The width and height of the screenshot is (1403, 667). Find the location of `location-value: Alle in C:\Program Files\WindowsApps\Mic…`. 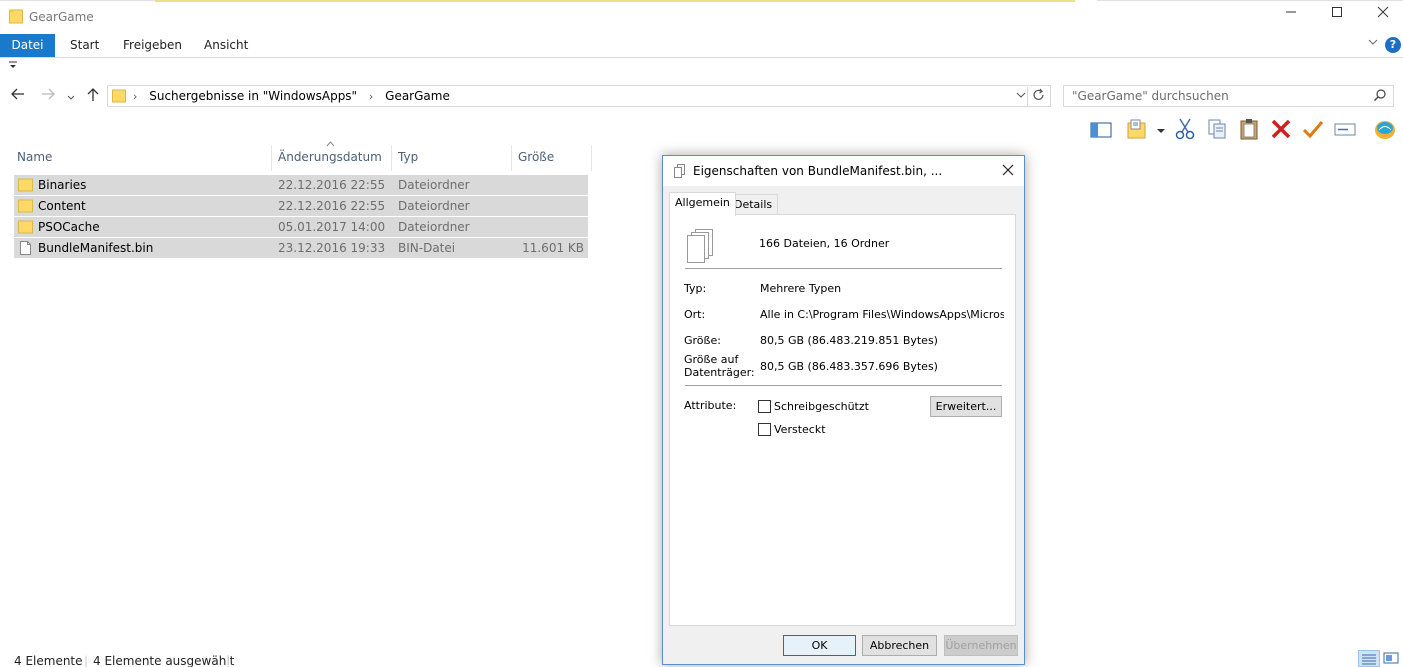

location-value: Alle in C:\Program Files\WindowsApps\Mic… is located at coordinates (882, 314).